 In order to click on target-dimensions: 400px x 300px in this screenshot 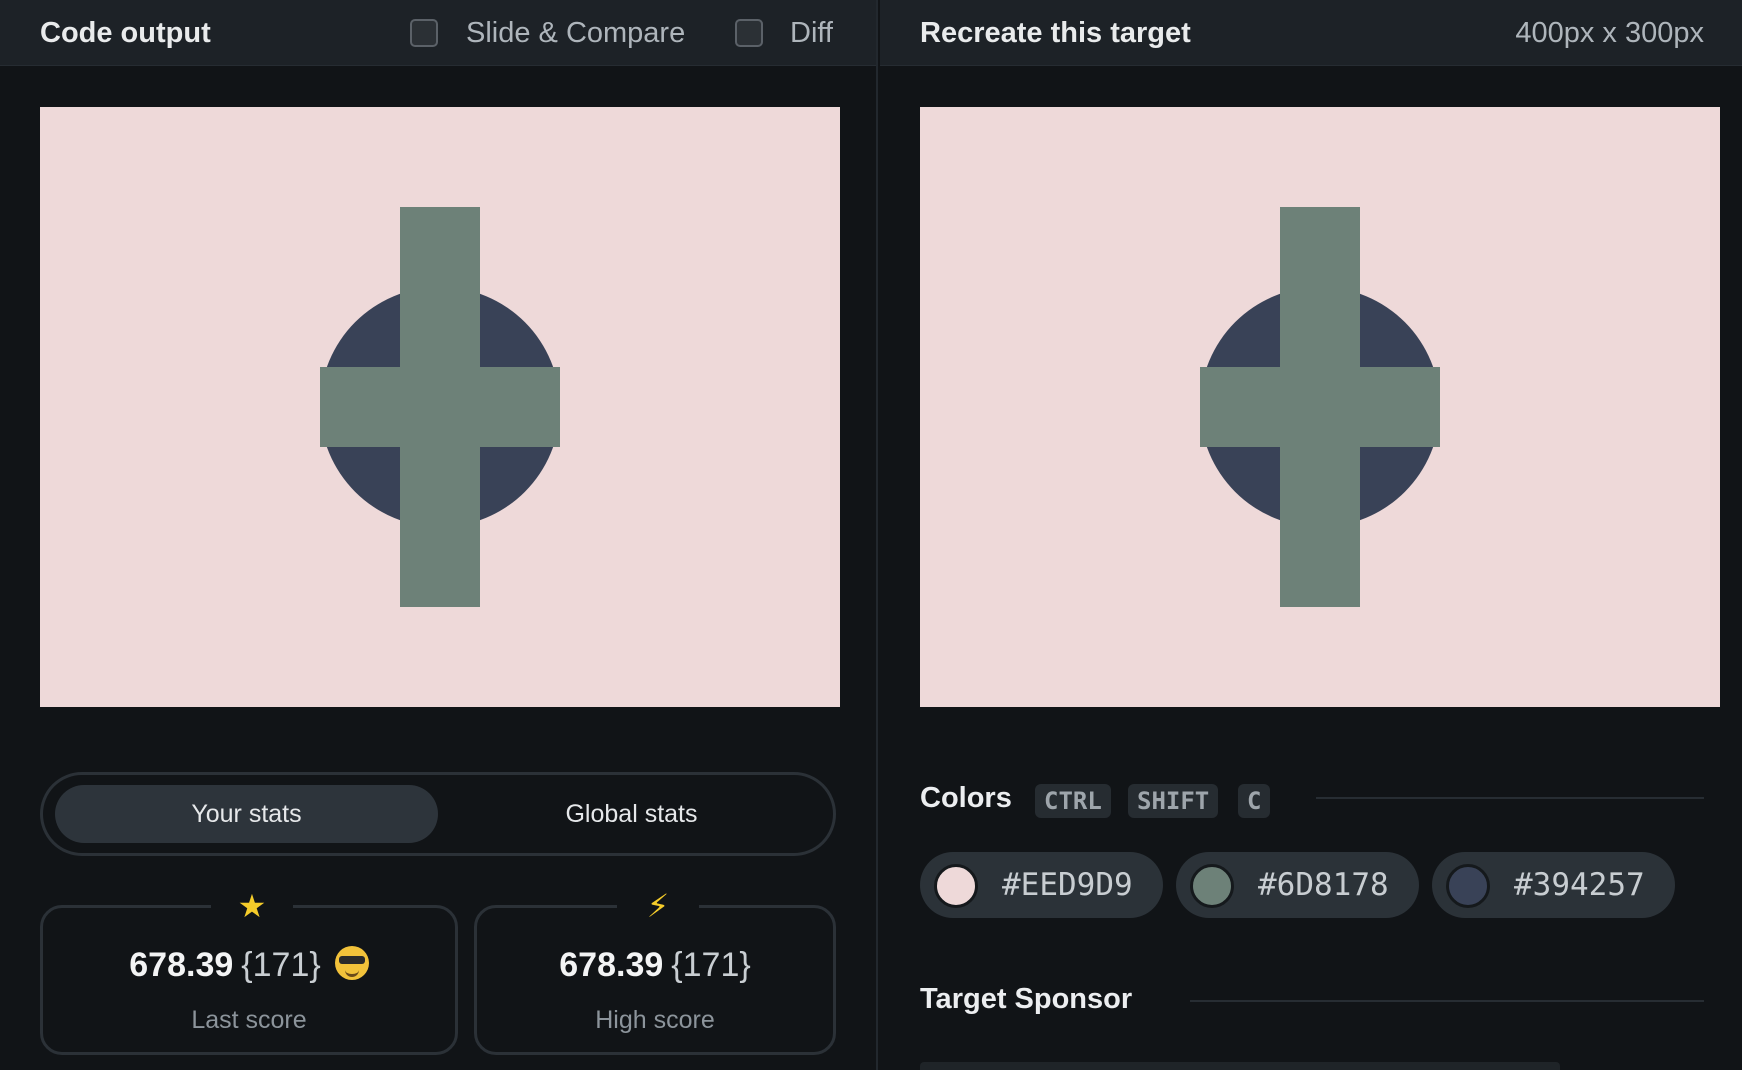, I will do `click(1609, 33)`.